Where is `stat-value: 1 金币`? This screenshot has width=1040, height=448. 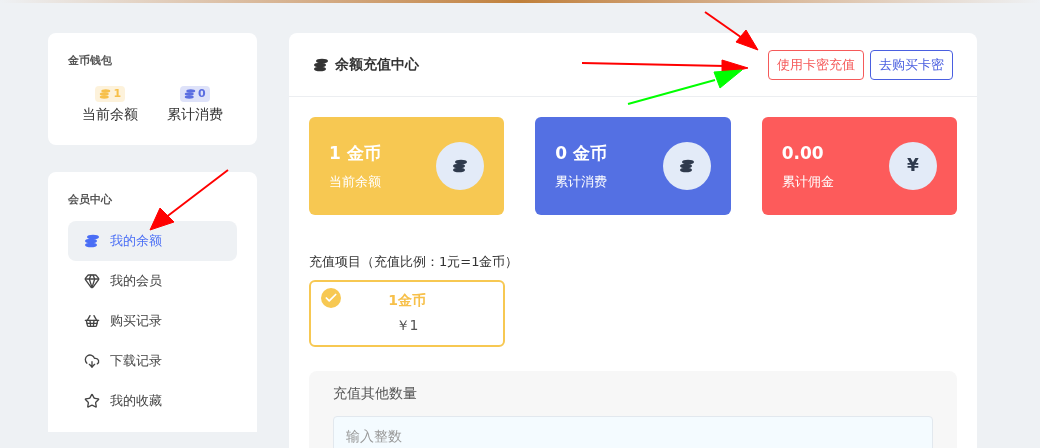
stat-value: 1 金币 is located at coordinates (355, 153).